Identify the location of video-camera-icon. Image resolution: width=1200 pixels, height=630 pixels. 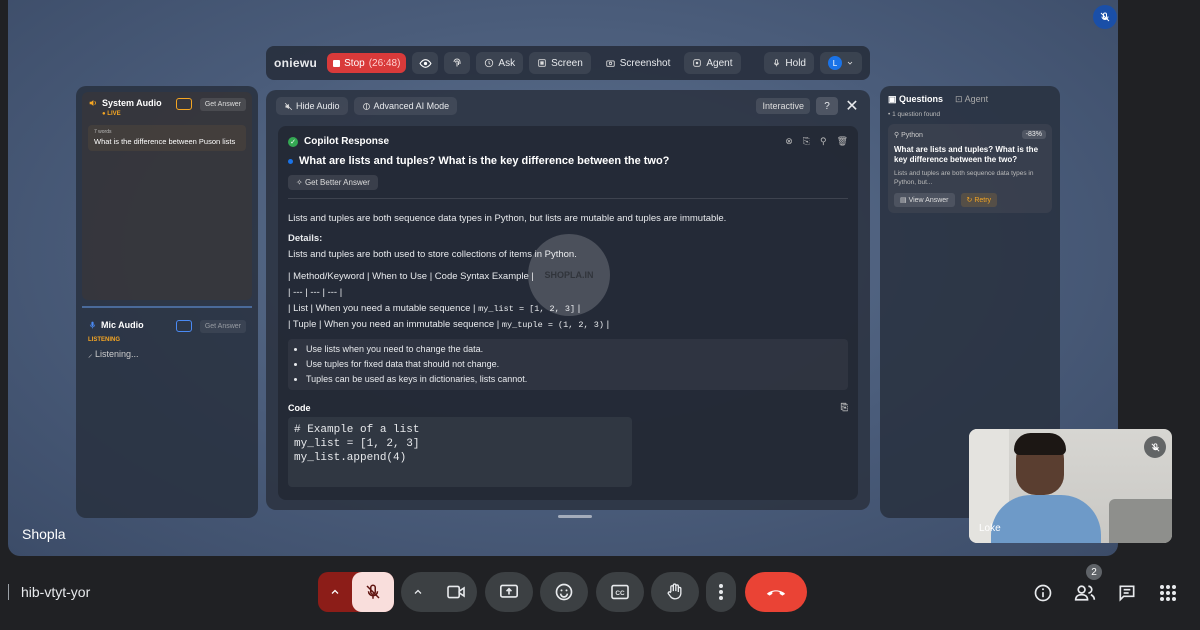
(456, 592).